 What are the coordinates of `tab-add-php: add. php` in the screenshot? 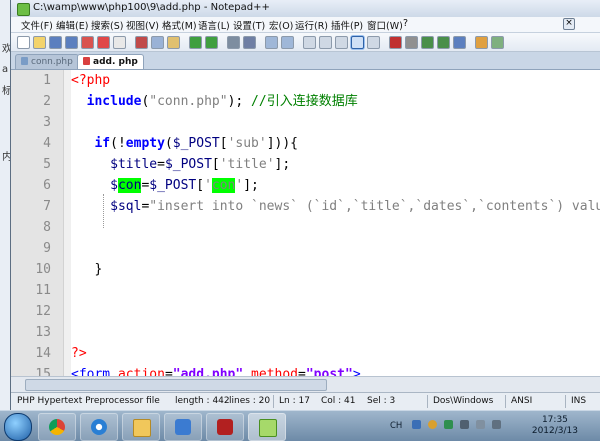 It's located at (110, 61).